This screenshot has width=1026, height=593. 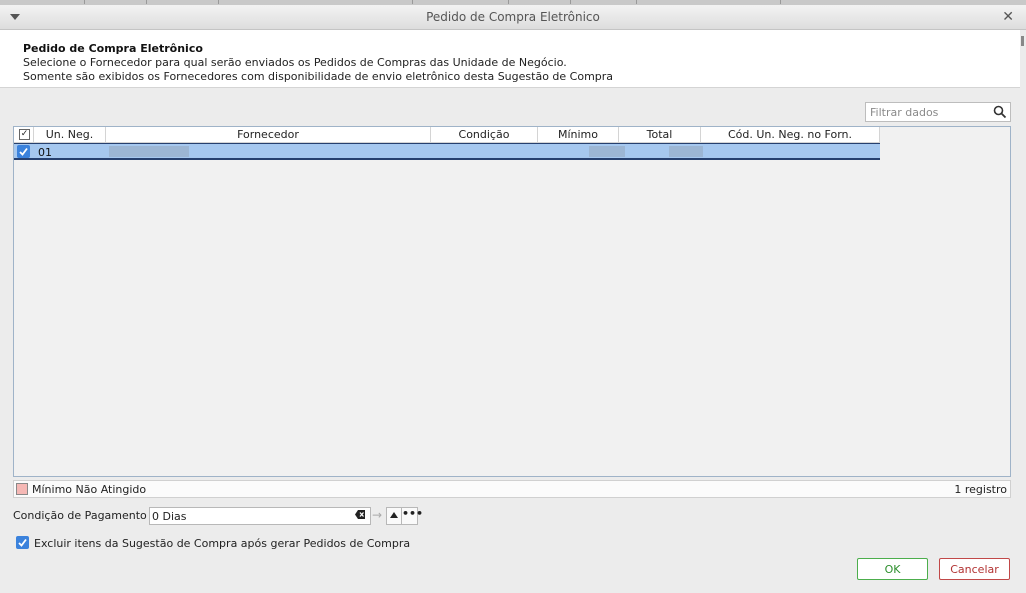 What do you see at coordinates (904, 112) in the screenshot?
I see `search-placeholder: Filtrar dados` at bounding box center [904, 112].